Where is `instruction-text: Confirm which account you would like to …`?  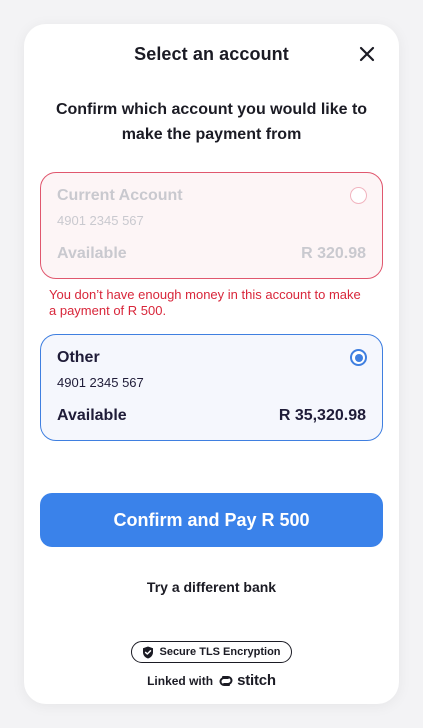 instruction-text: Confirm which account you would like to … is located at coordinates (211, 122).